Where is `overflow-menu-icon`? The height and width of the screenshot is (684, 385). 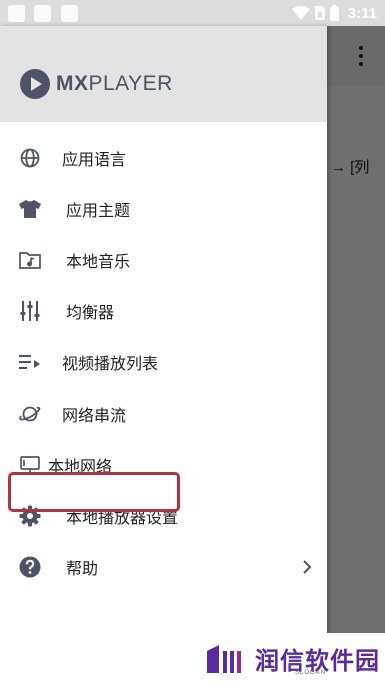 overflow-menu-icon is located at coordinates (361, 56).